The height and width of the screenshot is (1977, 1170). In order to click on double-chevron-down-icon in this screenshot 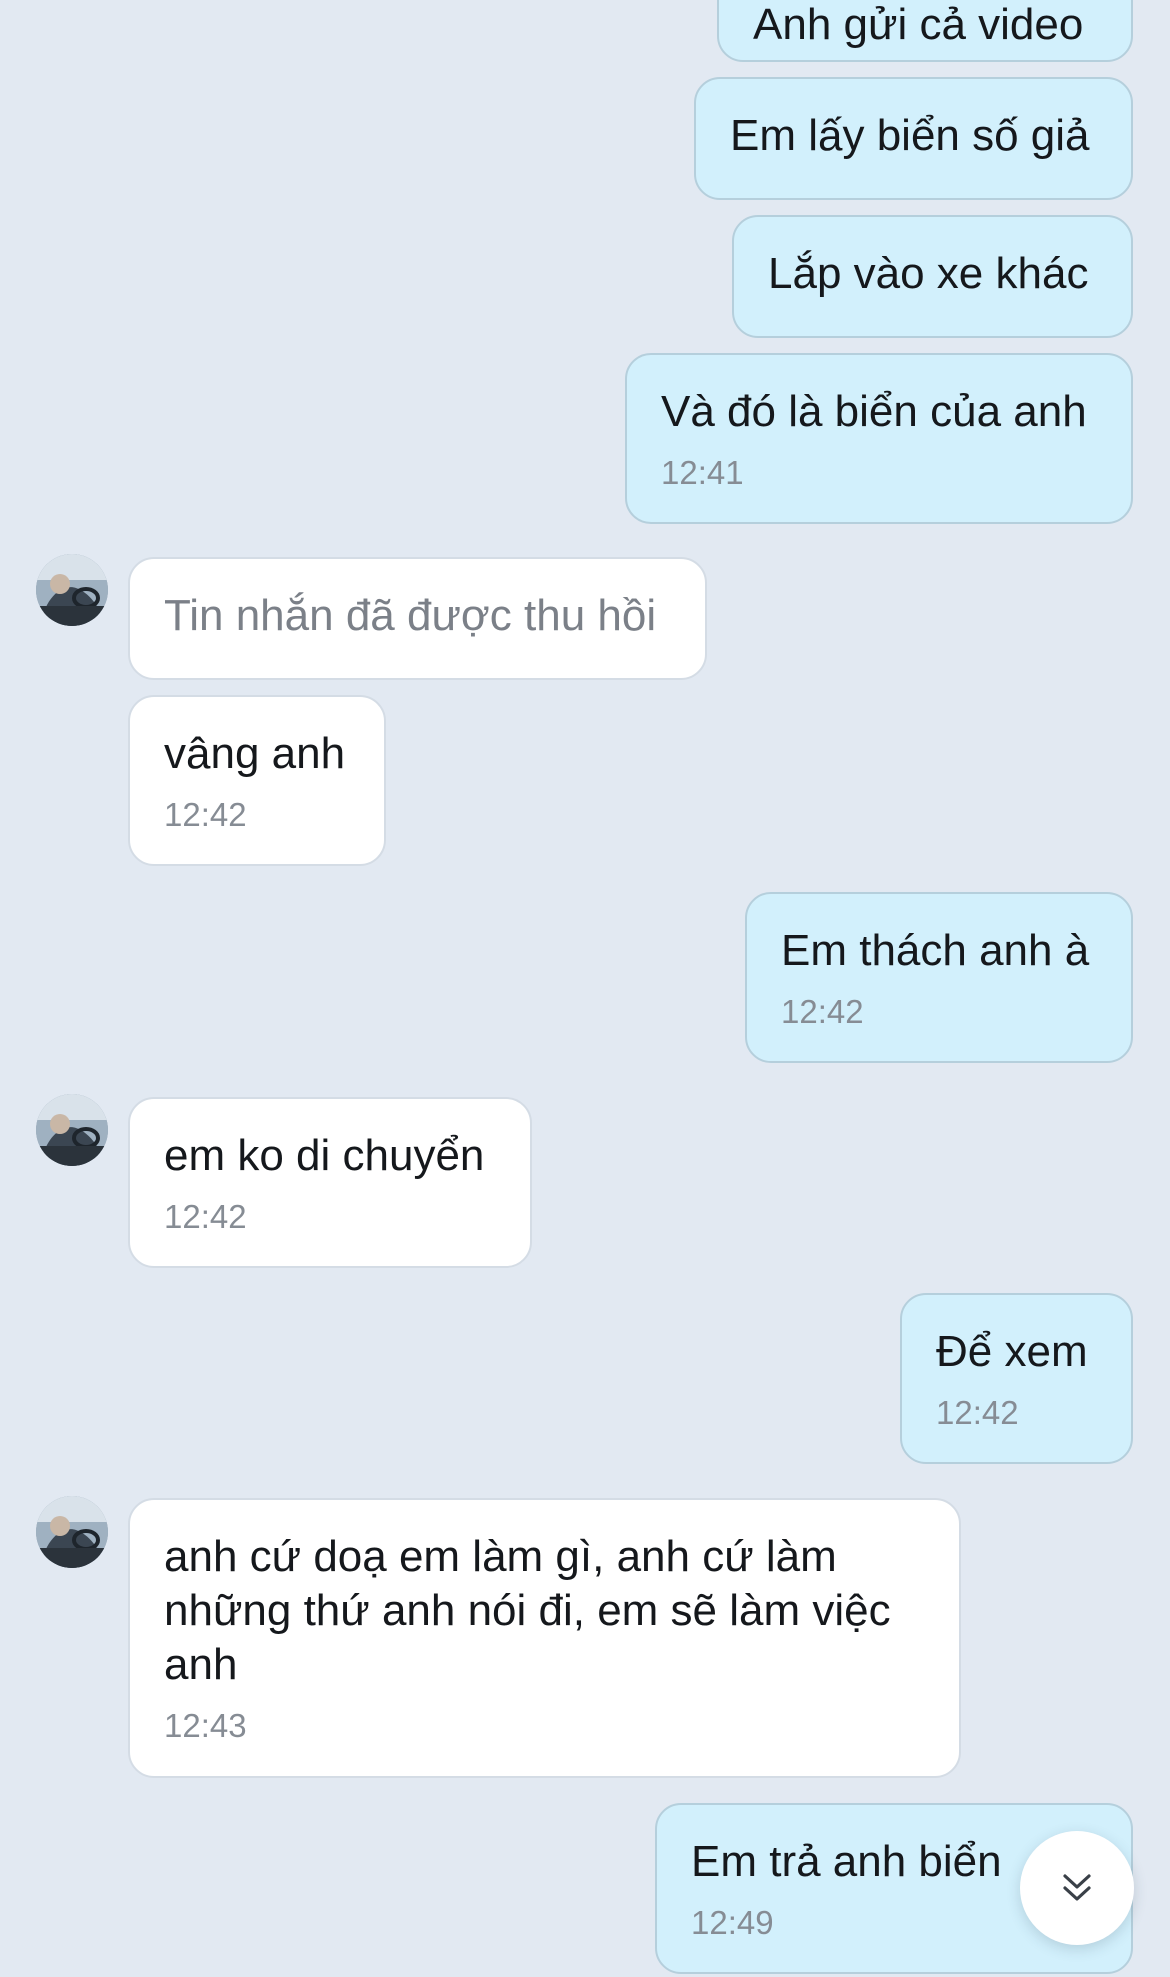, I will do `click(1077, 1887)`.